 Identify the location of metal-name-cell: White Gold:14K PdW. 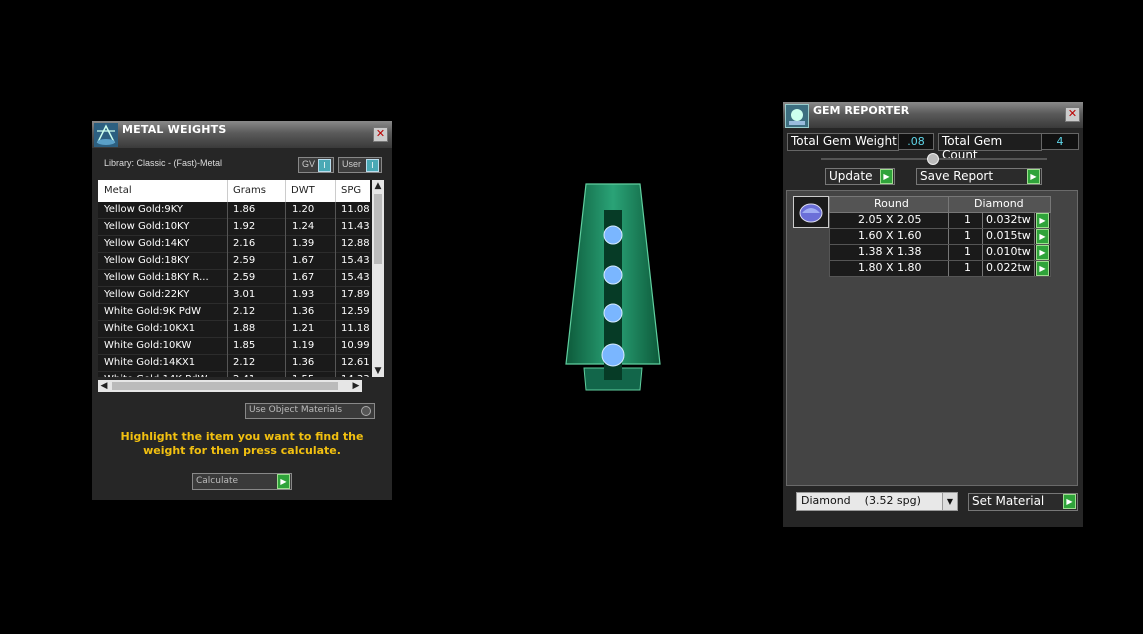
(164, 375).